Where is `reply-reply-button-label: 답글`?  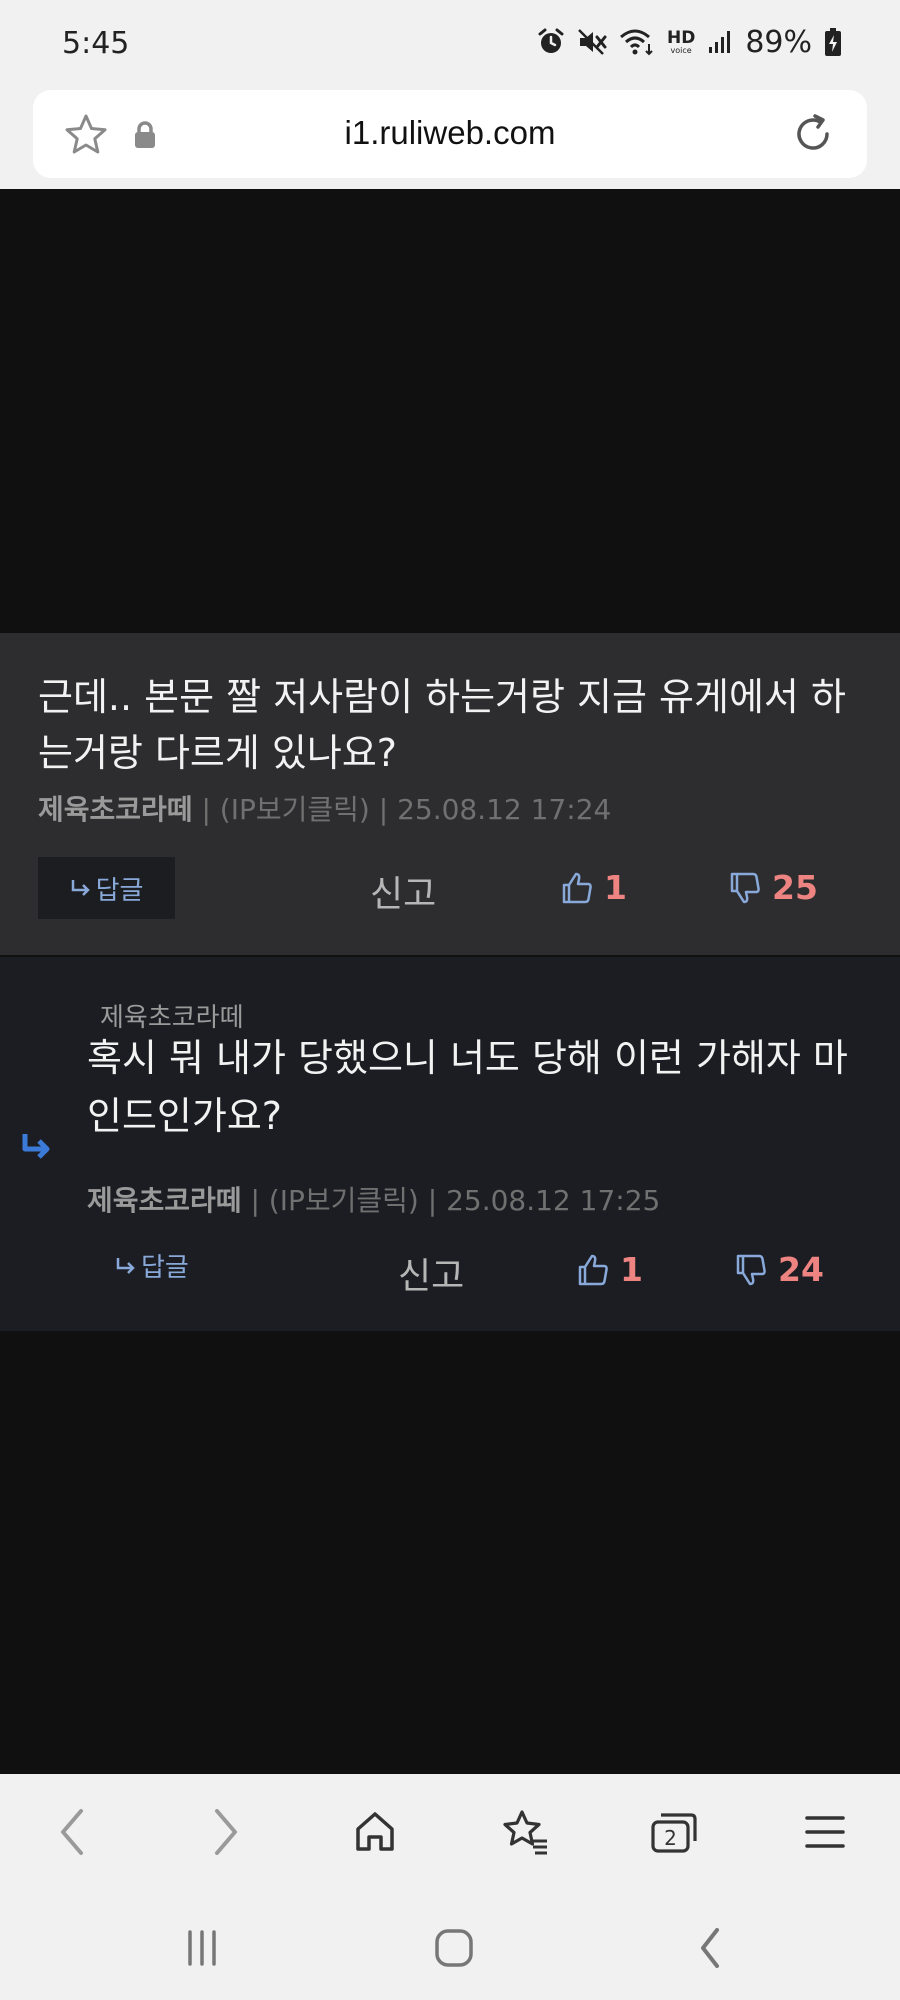 reply-reply-button-label: 답글 is located at coordinates (165, 1268).